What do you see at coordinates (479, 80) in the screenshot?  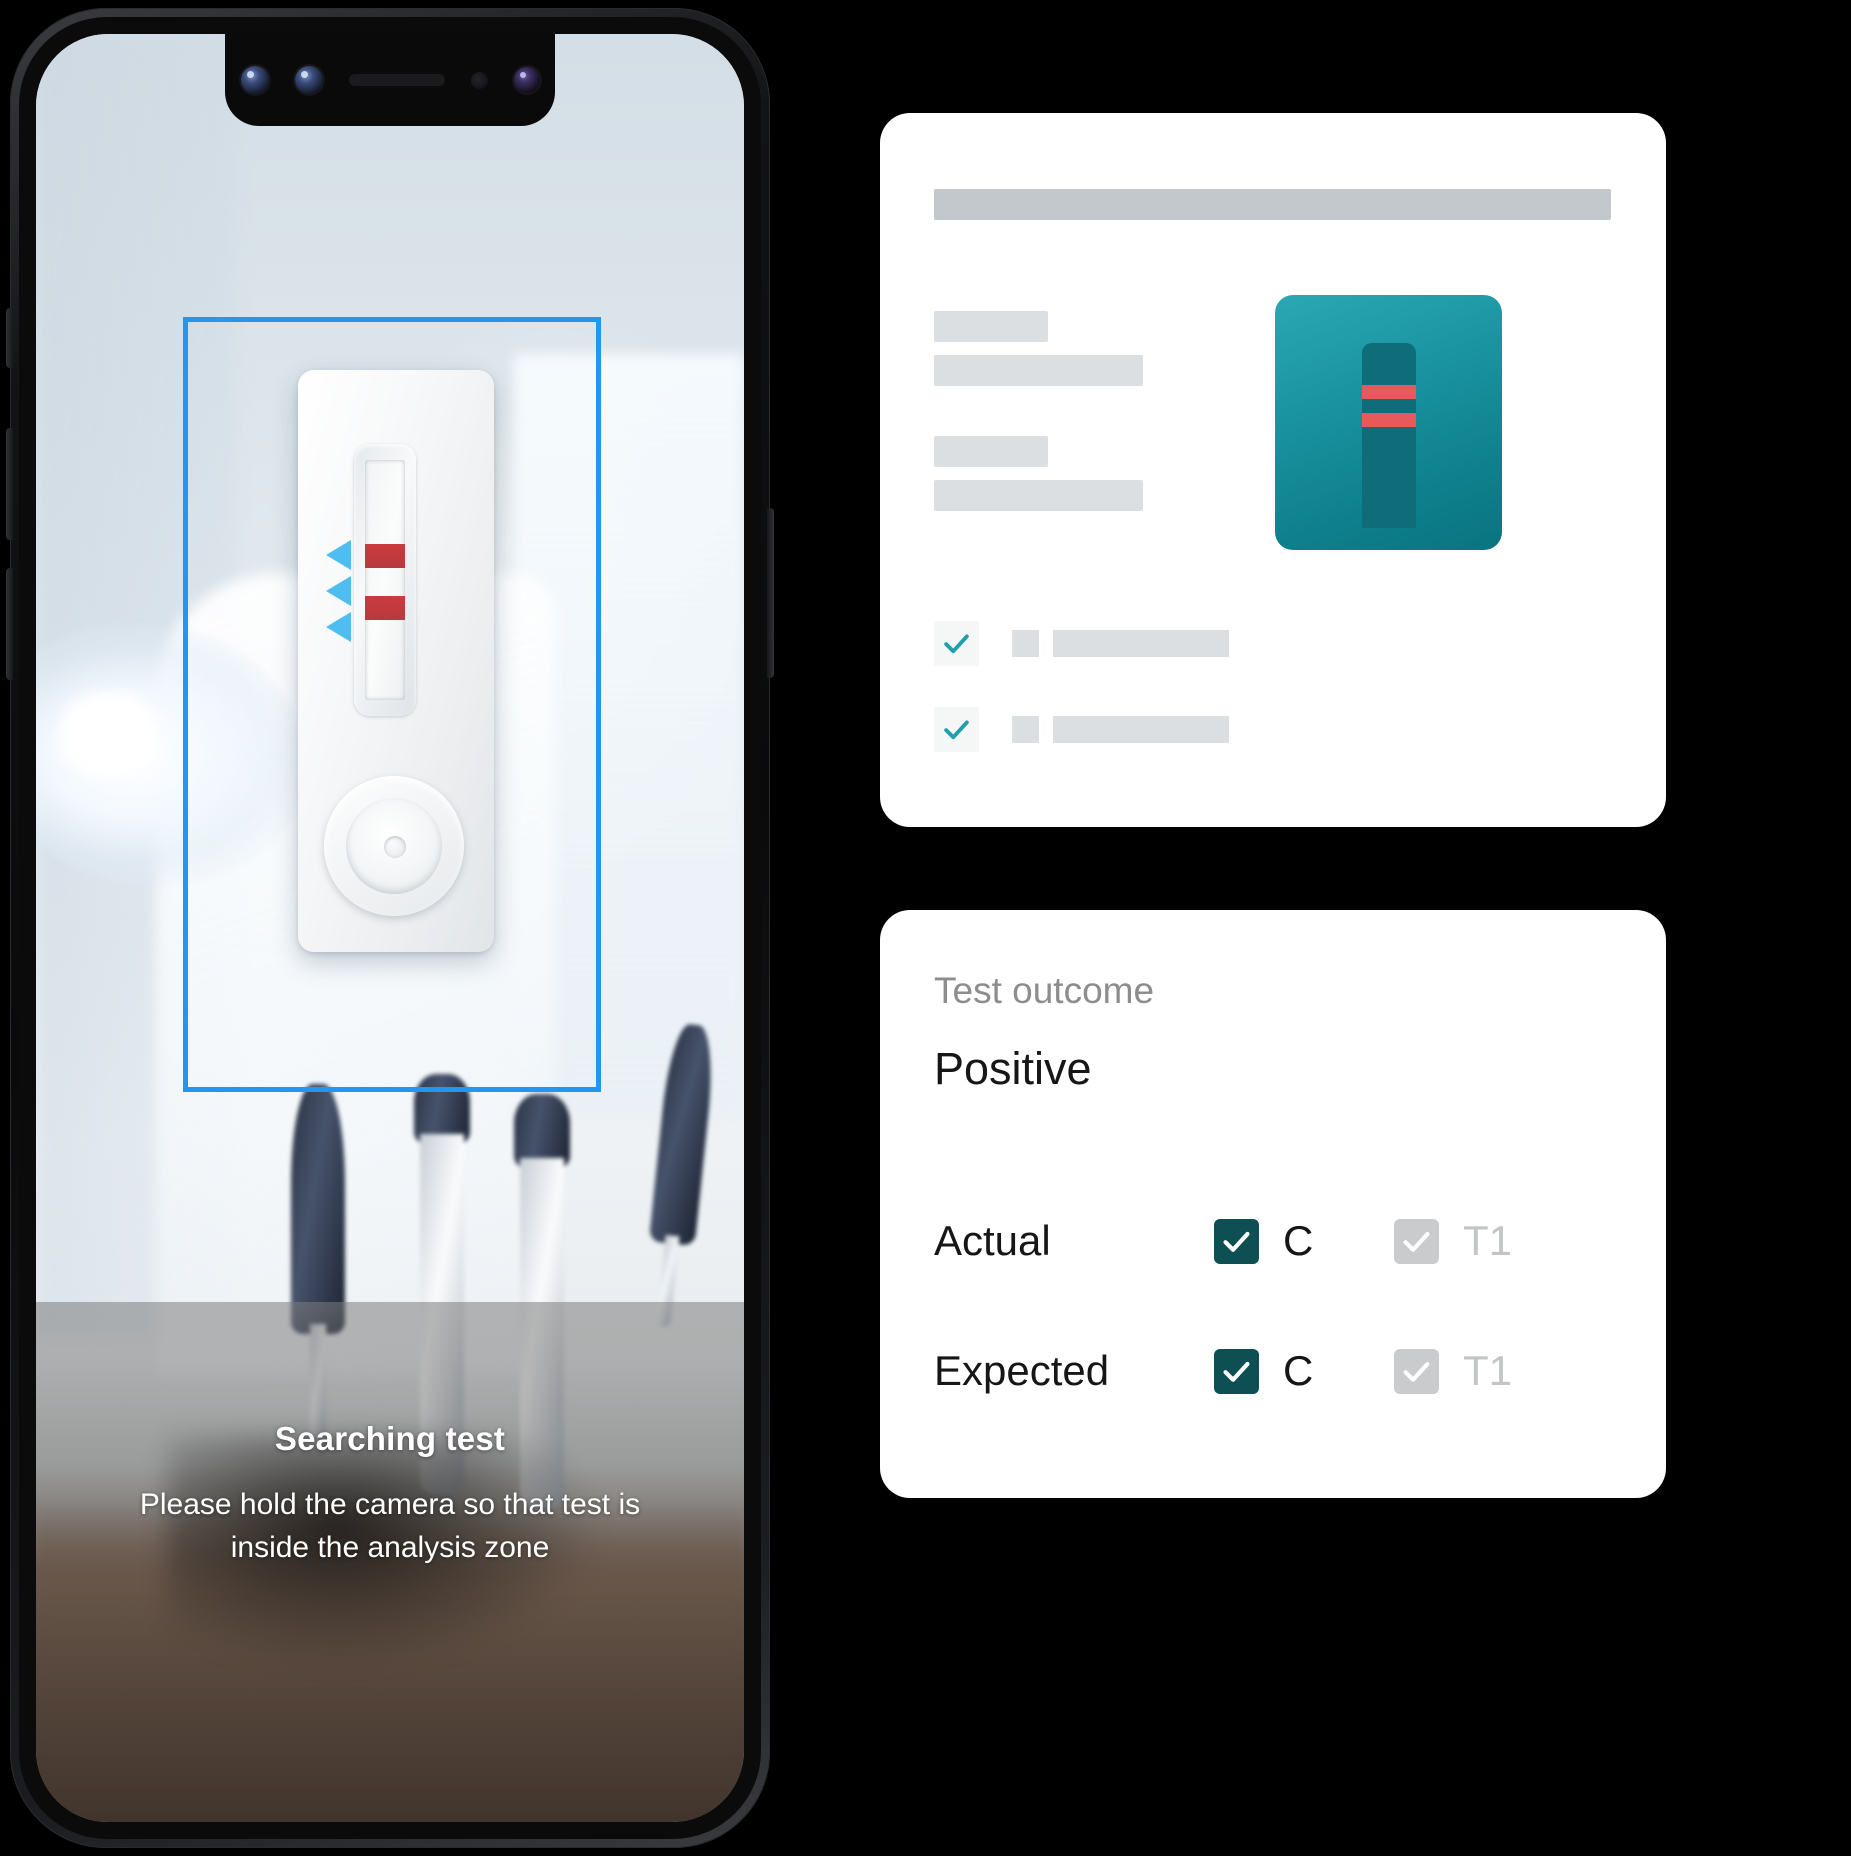 I see `proximity-sensor-icon` at bounding box center [479, 80].